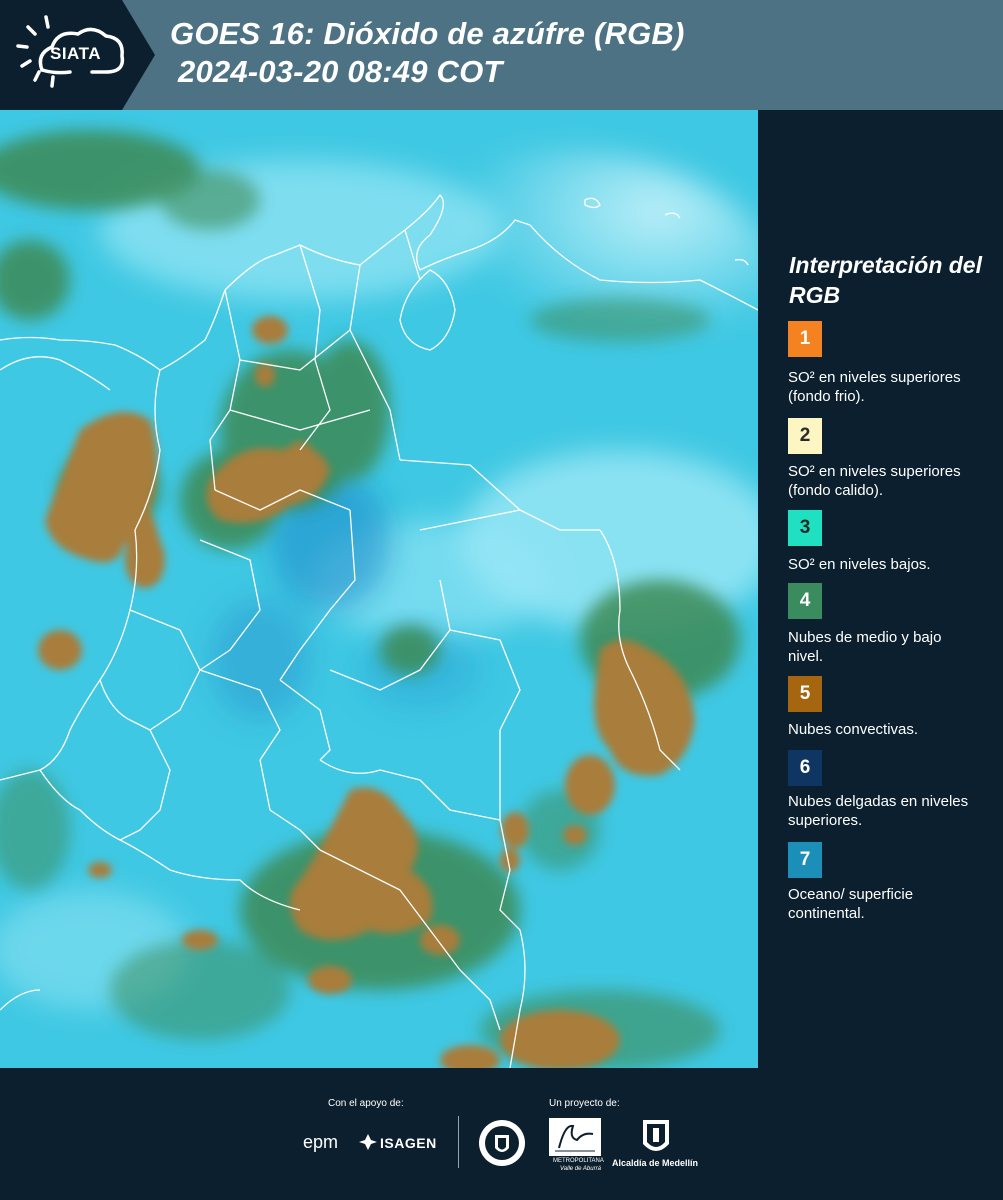 The image size is (1003, 1200). I want to click on legend-number: 4, so click(805, 600).